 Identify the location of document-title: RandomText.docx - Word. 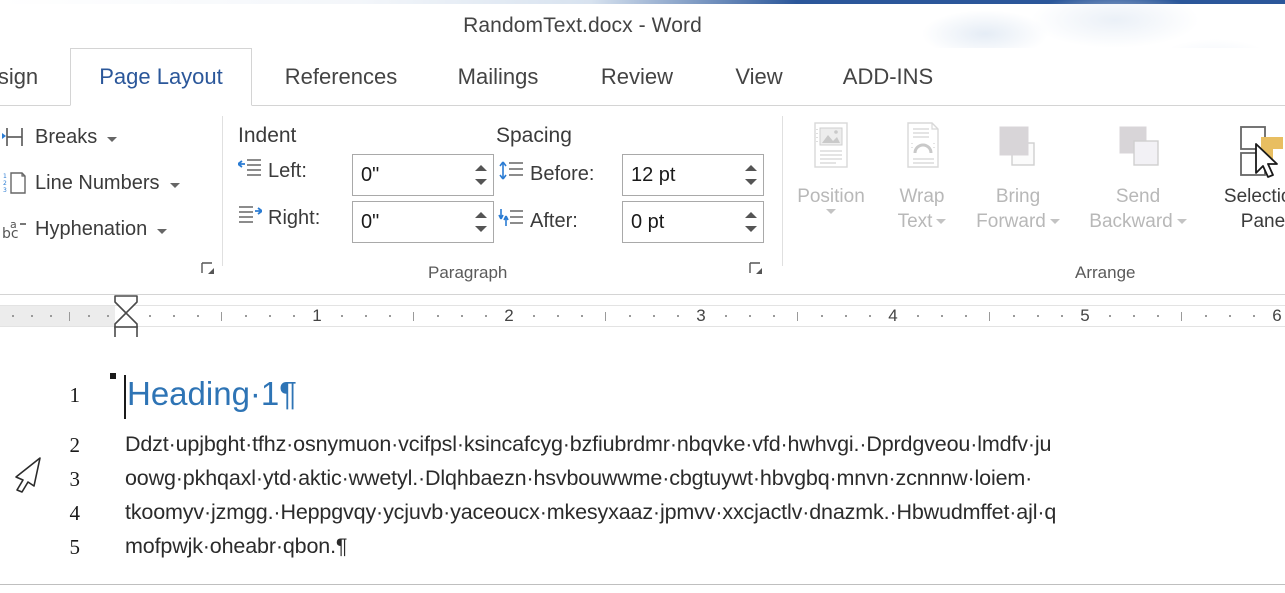
(582, 25).